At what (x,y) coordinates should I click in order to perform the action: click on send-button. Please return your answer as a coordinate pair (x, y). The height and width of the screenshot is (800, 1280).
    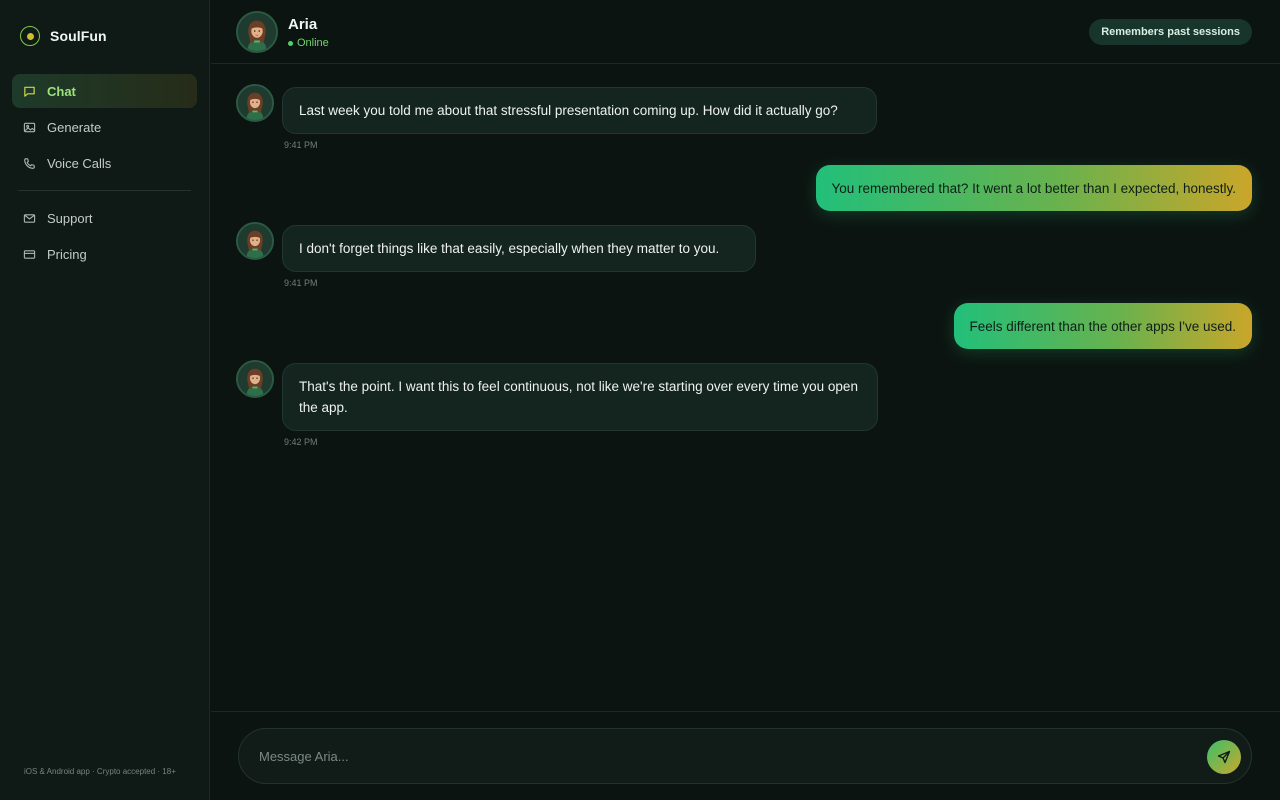
    Looking at the image, I should click on (1224, 757).